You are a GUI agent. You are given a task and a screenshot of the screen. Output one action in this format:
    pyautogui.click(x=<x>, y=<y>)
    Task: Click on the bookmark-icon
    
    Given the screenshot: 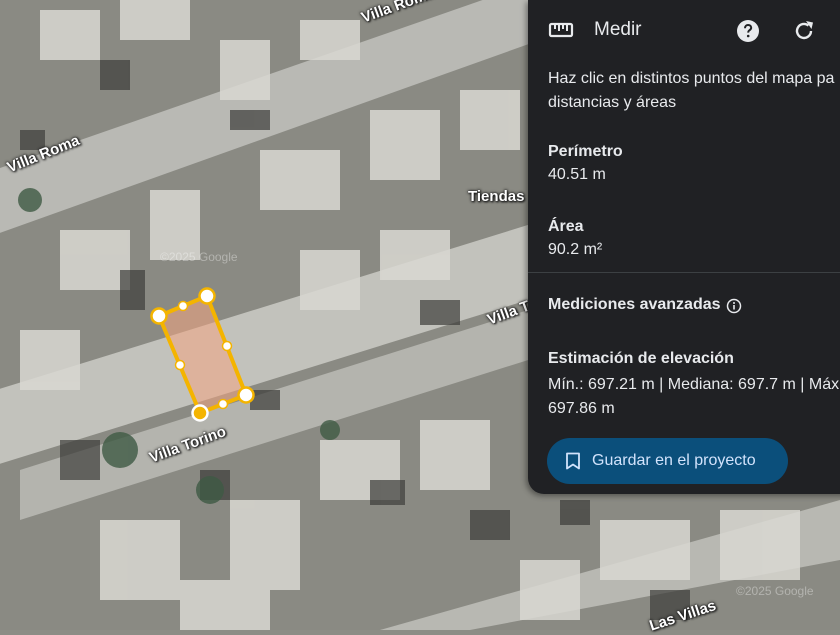 What is the action you would take?
    pyautogui.click(x=573, y=461)
    